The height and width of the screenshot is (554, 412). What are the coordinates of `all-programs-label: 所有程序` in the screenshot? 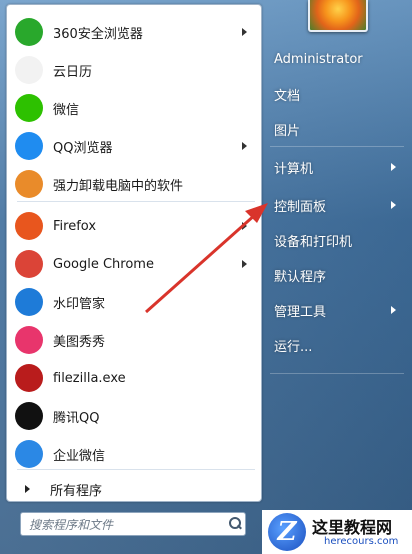 It's located at (76, 491).